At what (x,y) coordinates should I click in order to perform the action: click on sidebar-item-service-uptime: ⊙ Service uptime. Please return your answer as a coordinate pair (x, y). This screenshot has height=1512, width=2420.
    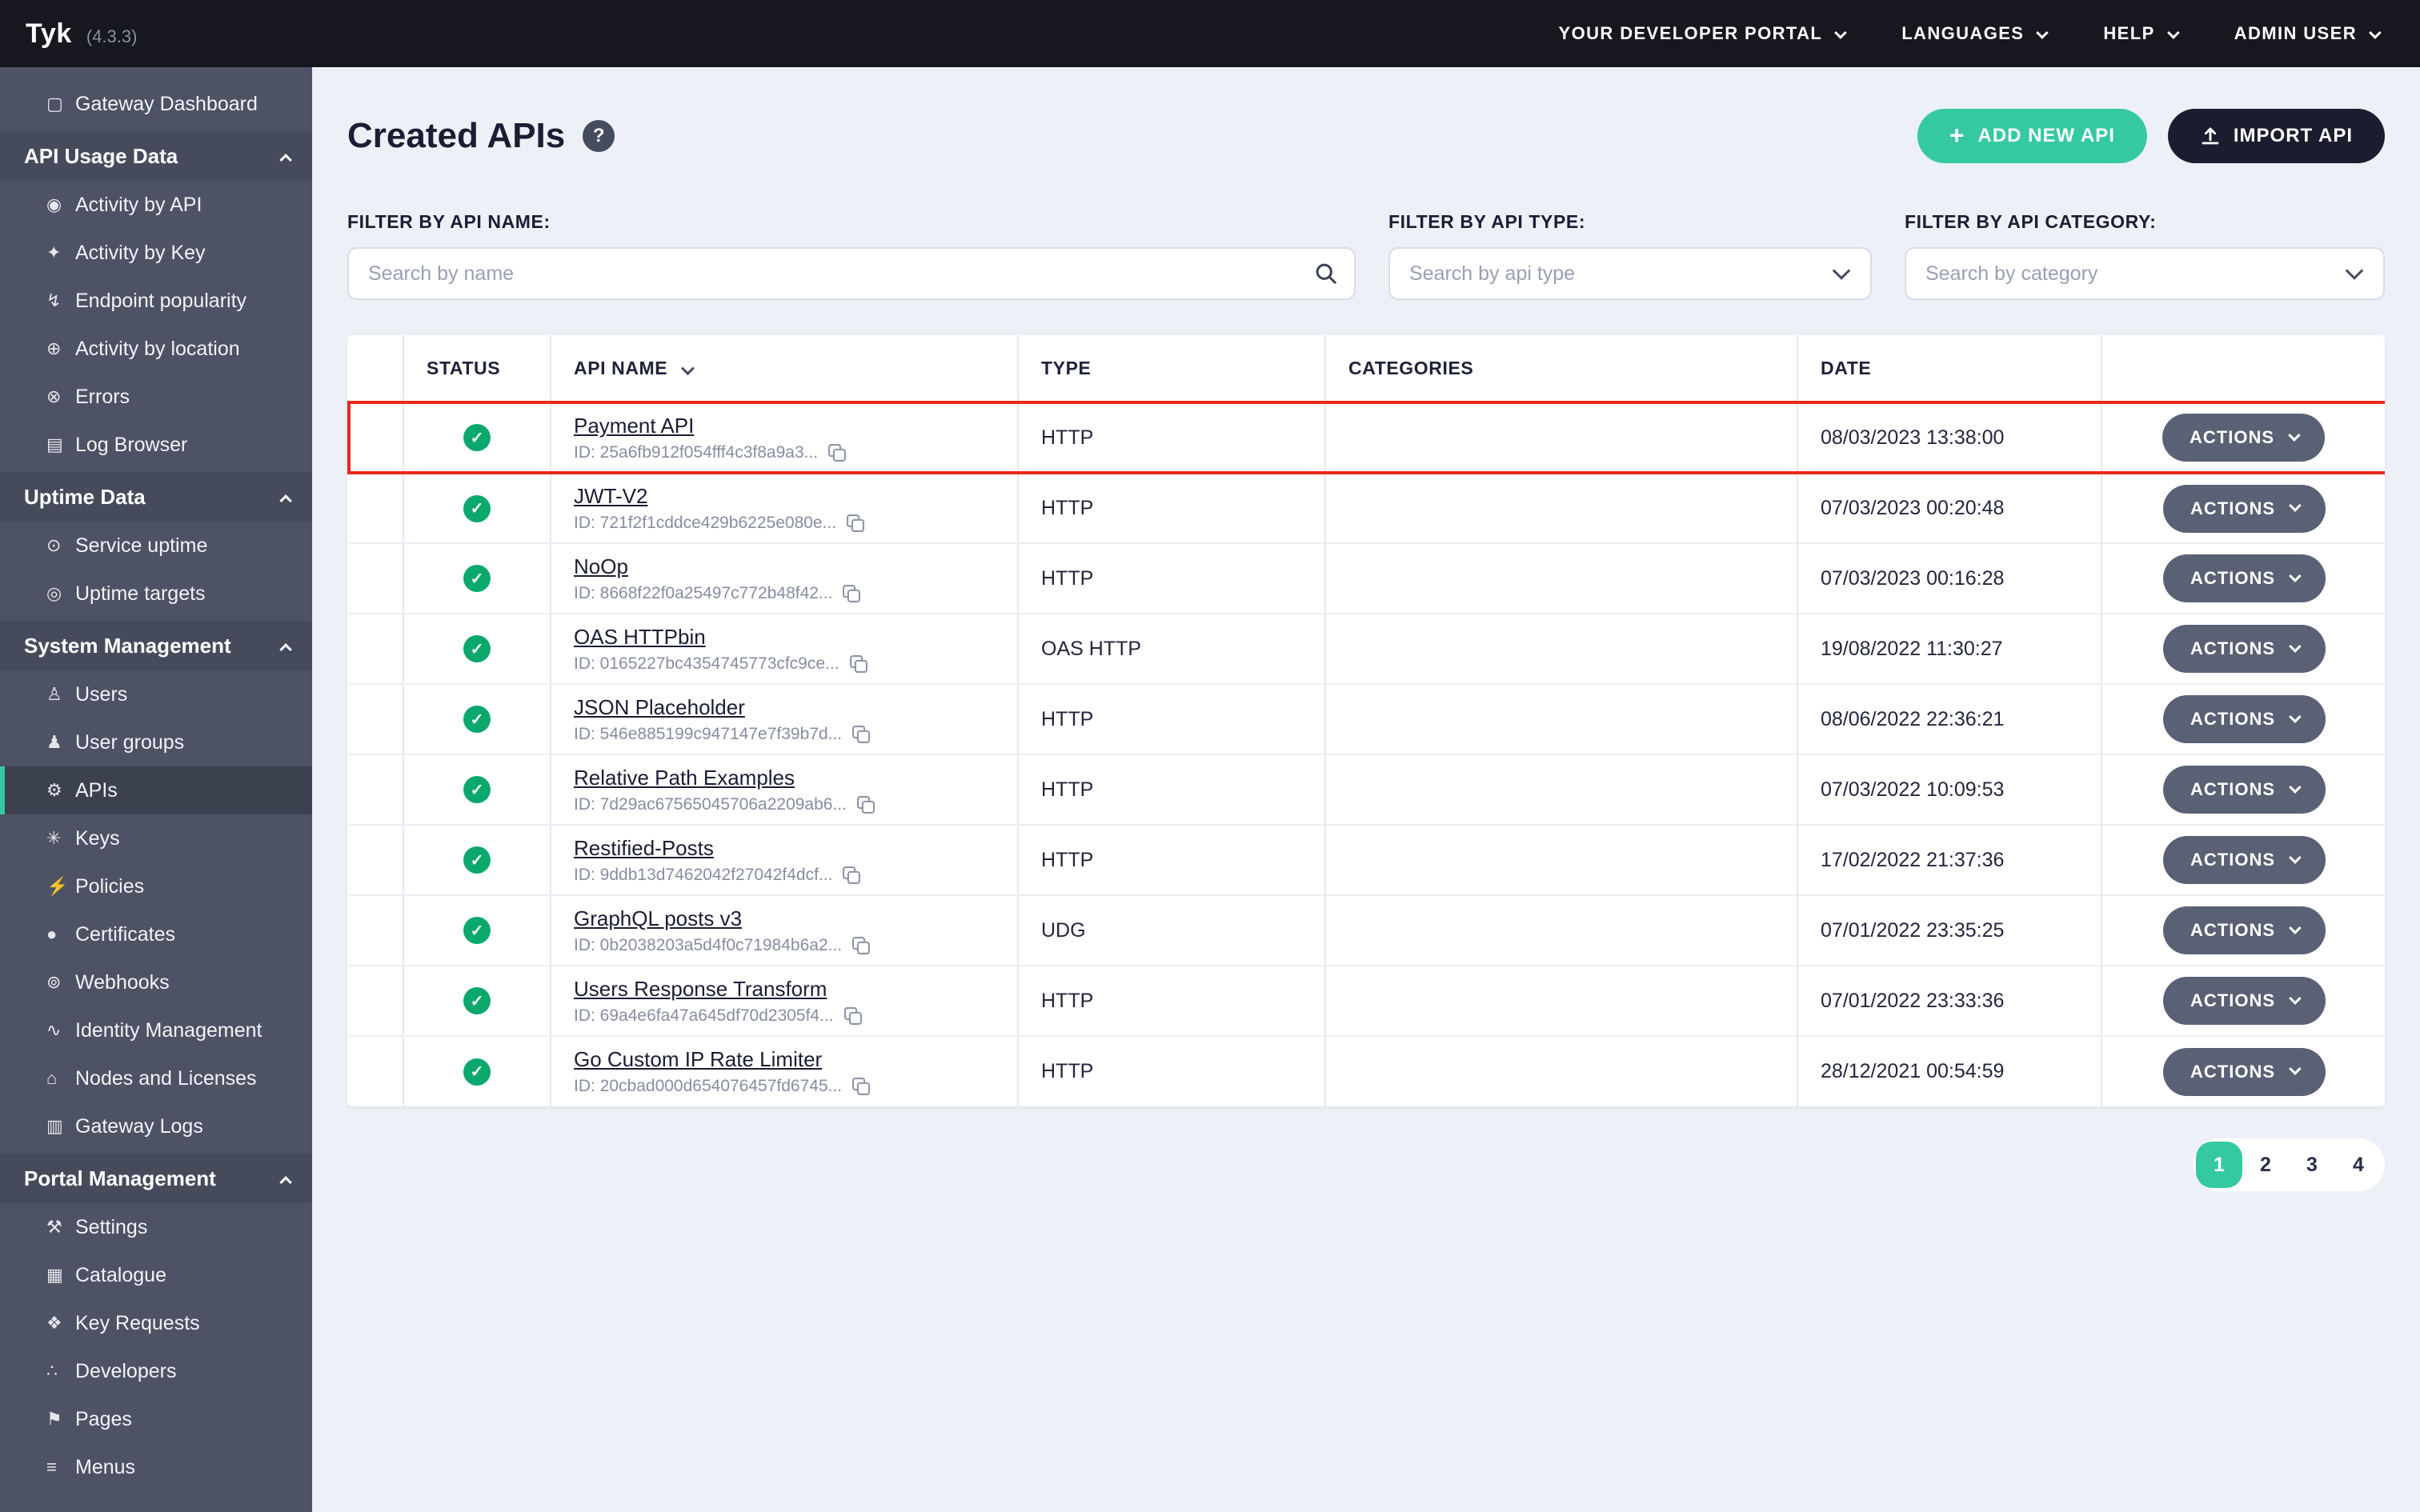
    Looking at the image, I should click on (156, 546).